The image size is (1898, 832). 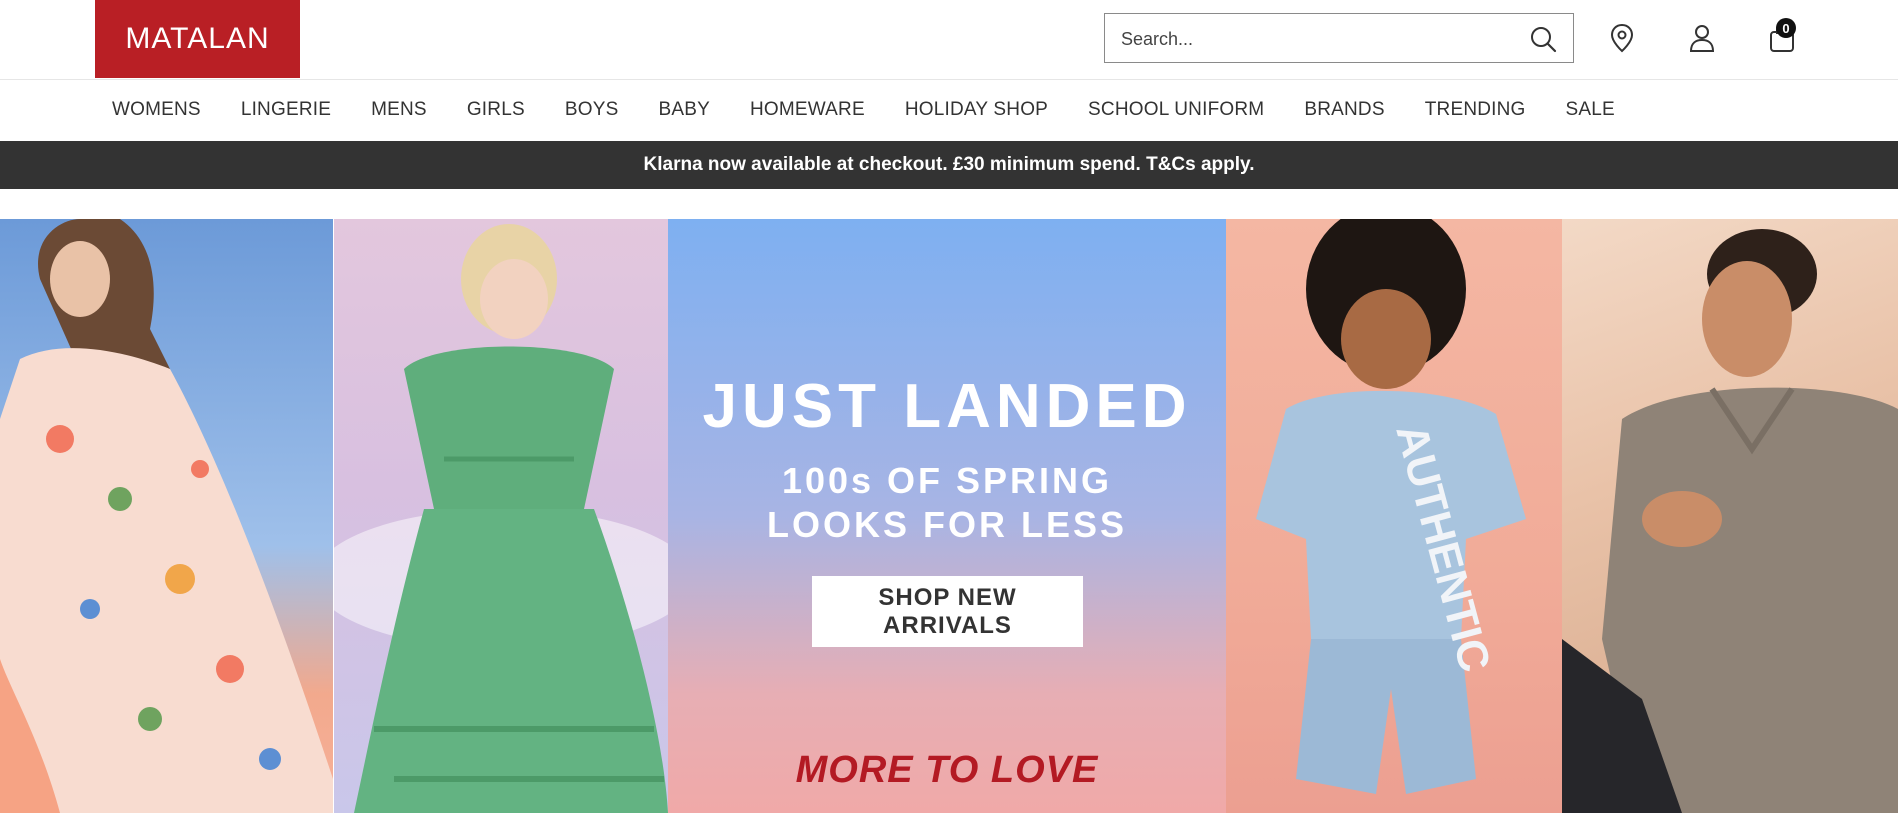 I want to click on nav-item-mens: MENS, so click(x=399, y=110).